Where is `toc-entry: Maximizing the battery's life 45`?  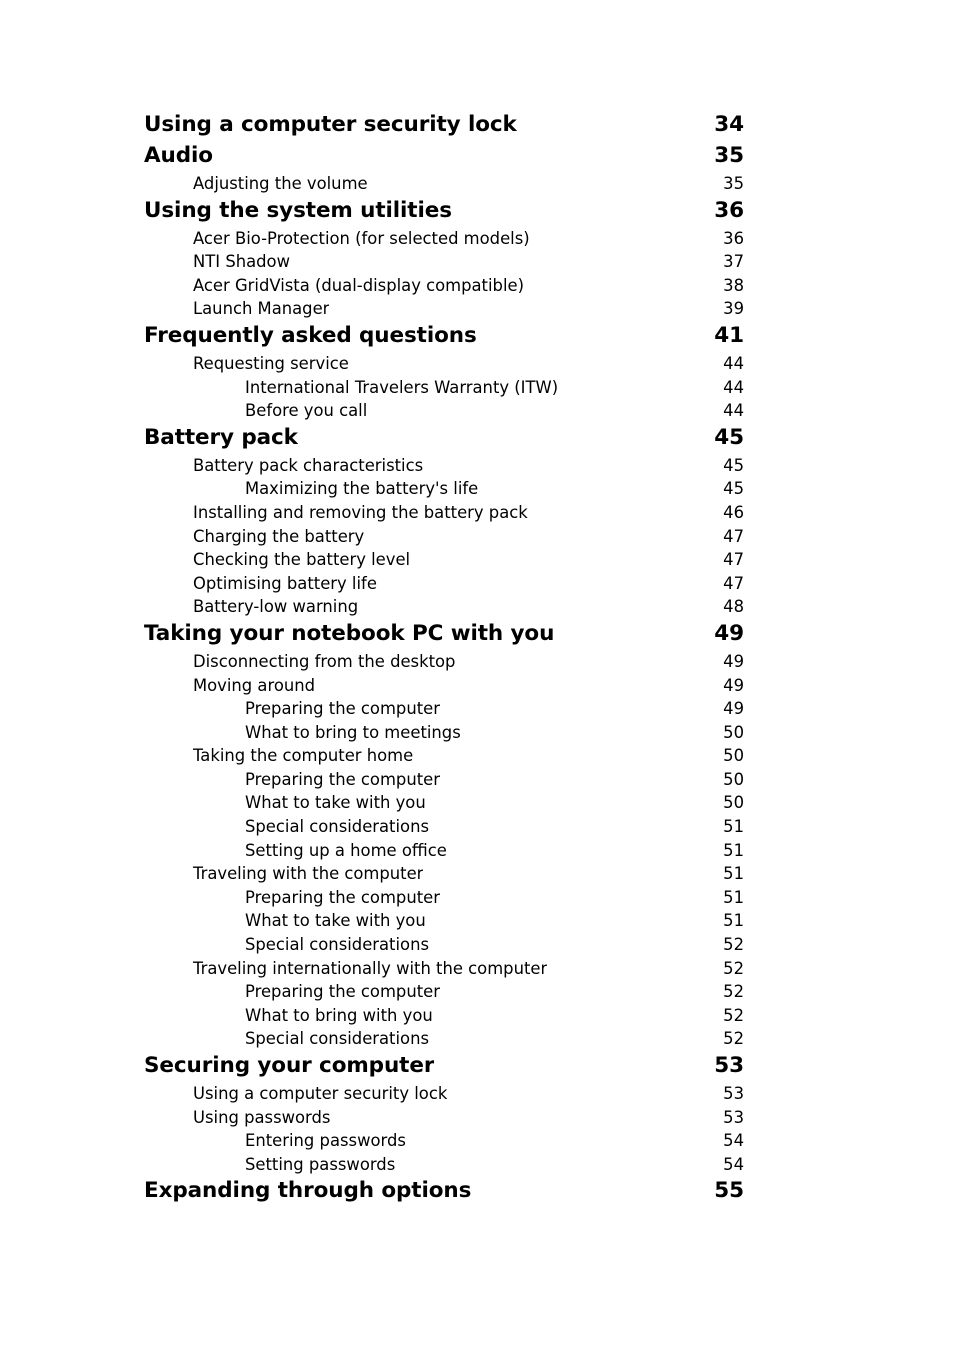 toc-entry: Maximizing the battery's life 45 is located at coordinates (444, 491).